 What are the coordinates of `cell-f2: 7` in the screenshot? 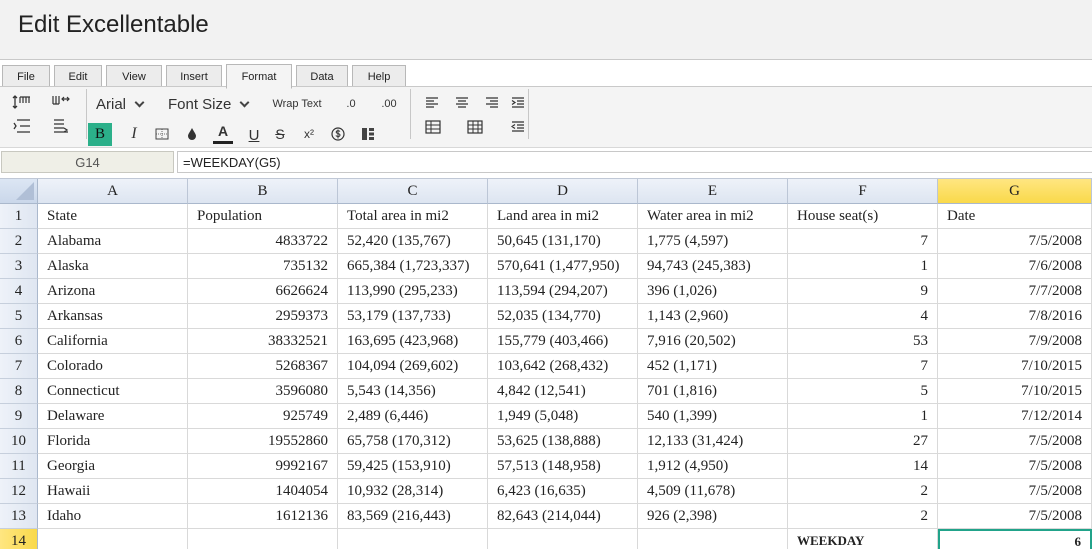 It's located at (863, 241).